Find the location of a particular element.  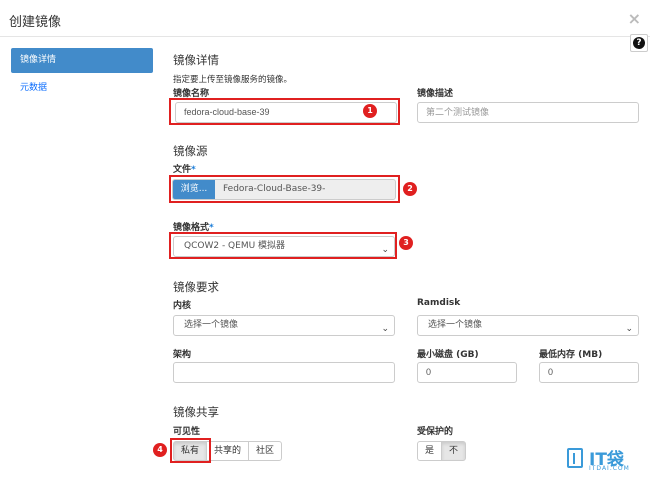

visibility-shared-button: 共享的 is located at coordinates (228, 451).